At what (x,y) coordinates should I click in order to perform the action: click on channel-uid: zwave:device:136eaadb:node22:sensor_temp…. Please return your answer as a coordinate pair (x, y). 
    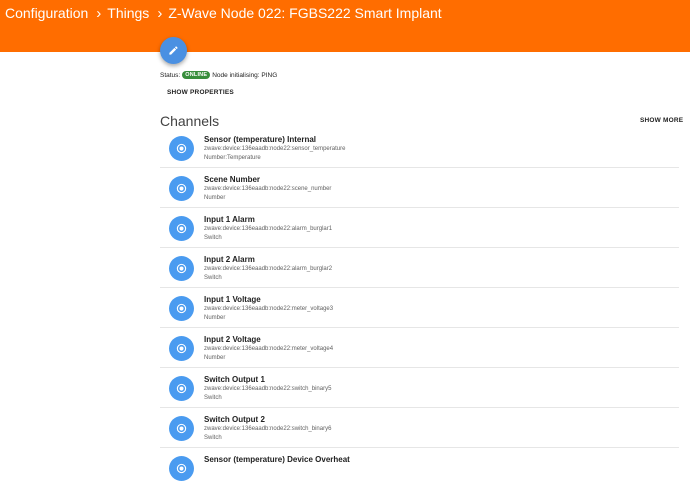
    Looking at the image, I should click on (275, 149).